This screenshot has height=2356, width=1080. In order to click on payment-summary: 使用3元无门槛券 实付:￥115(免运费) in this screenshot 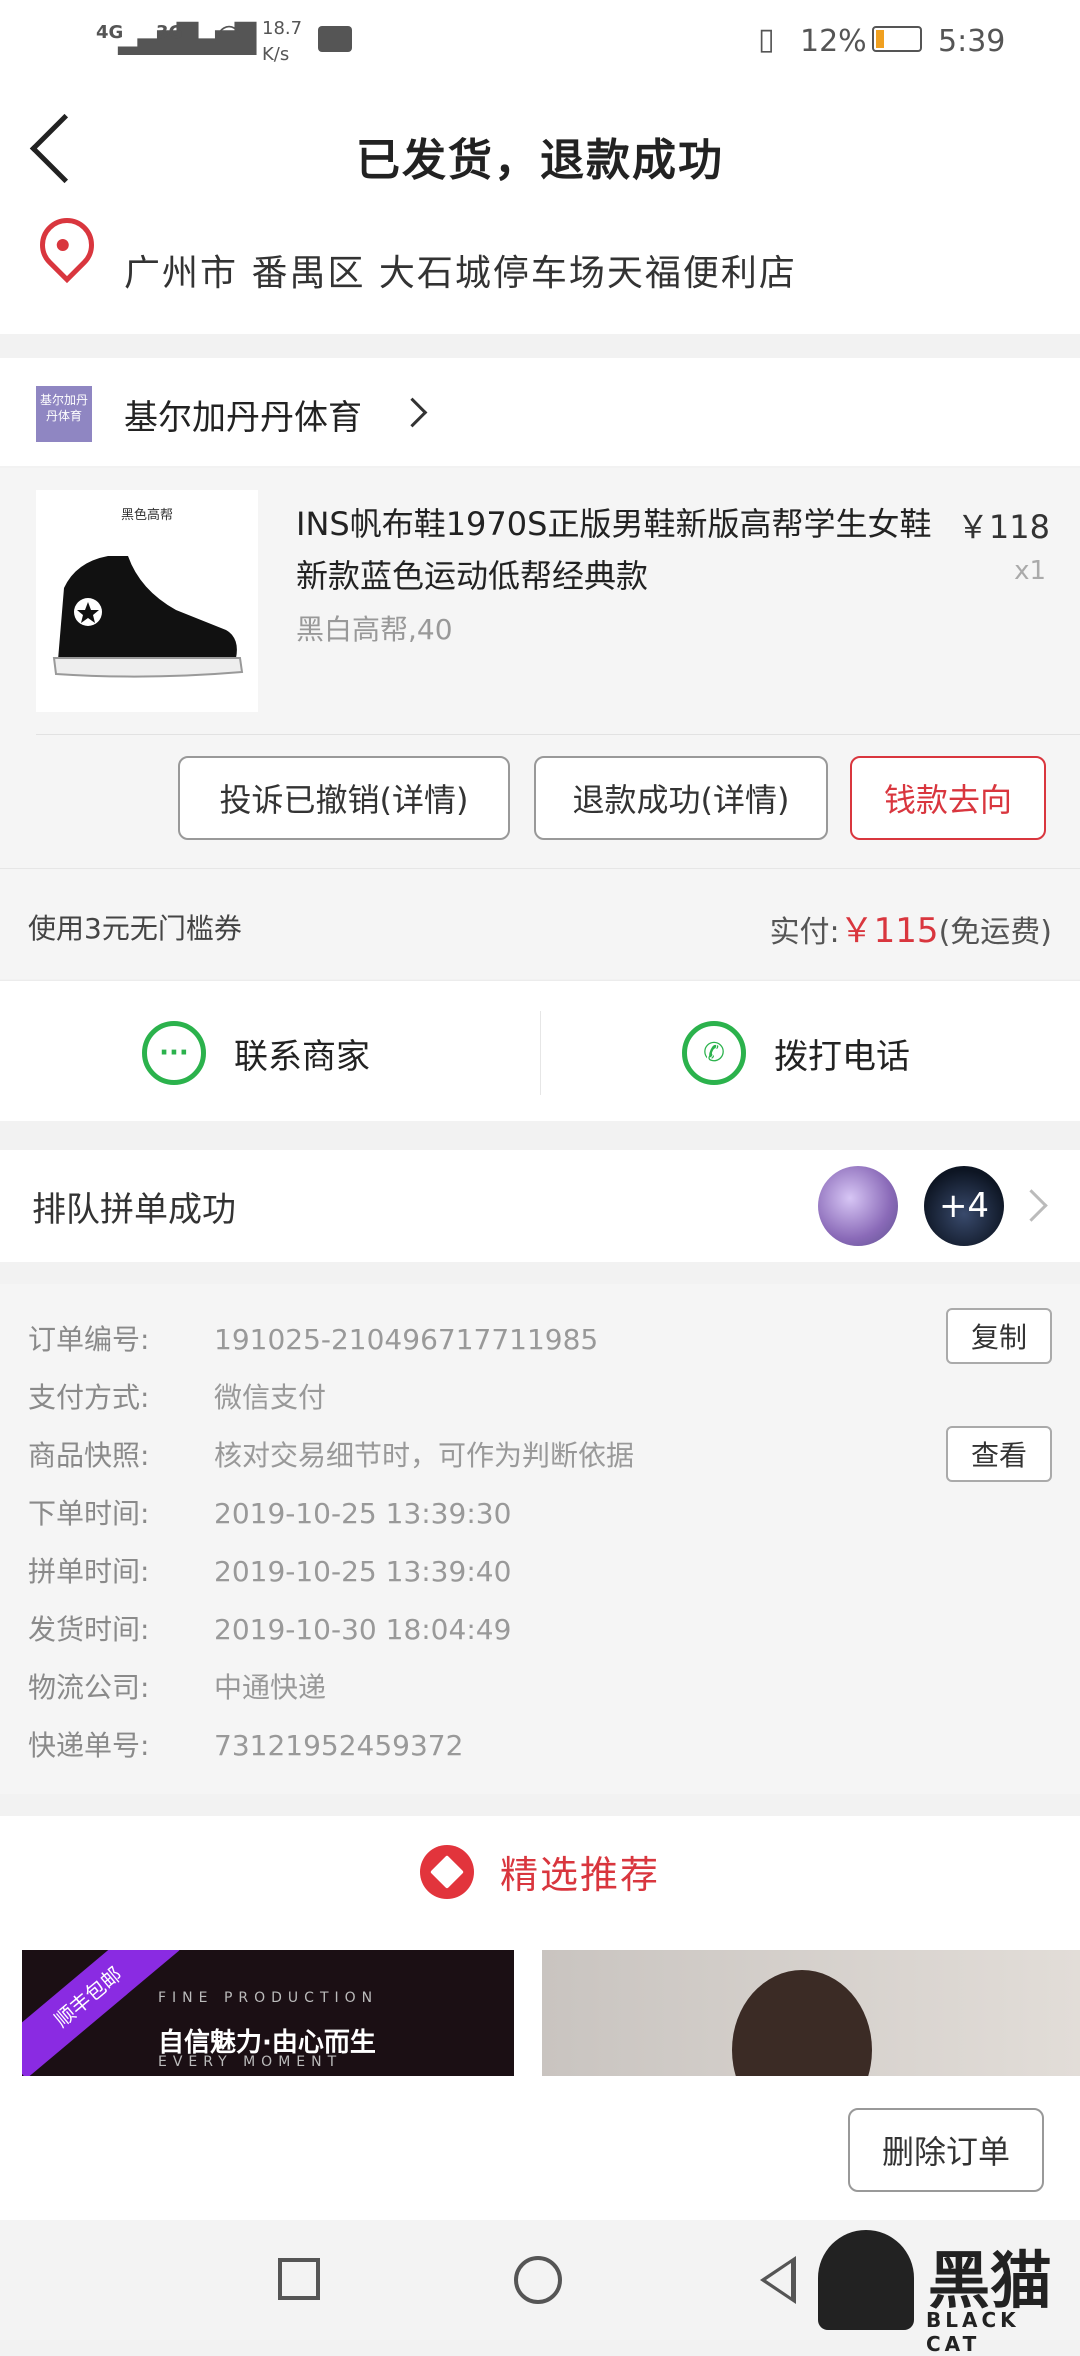, I will do `click(540, 923)`.